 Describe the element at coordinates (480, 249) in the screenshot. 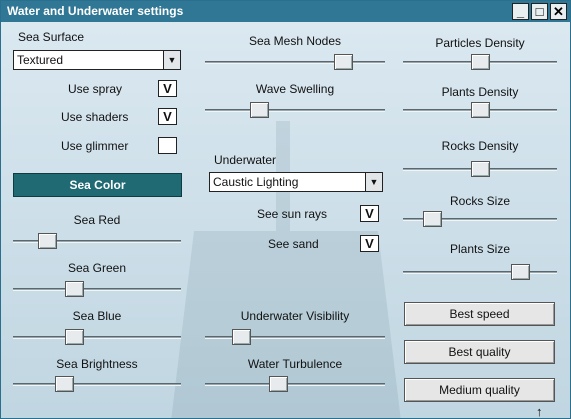

I see `plants-size-label: Plants Size` at that location.